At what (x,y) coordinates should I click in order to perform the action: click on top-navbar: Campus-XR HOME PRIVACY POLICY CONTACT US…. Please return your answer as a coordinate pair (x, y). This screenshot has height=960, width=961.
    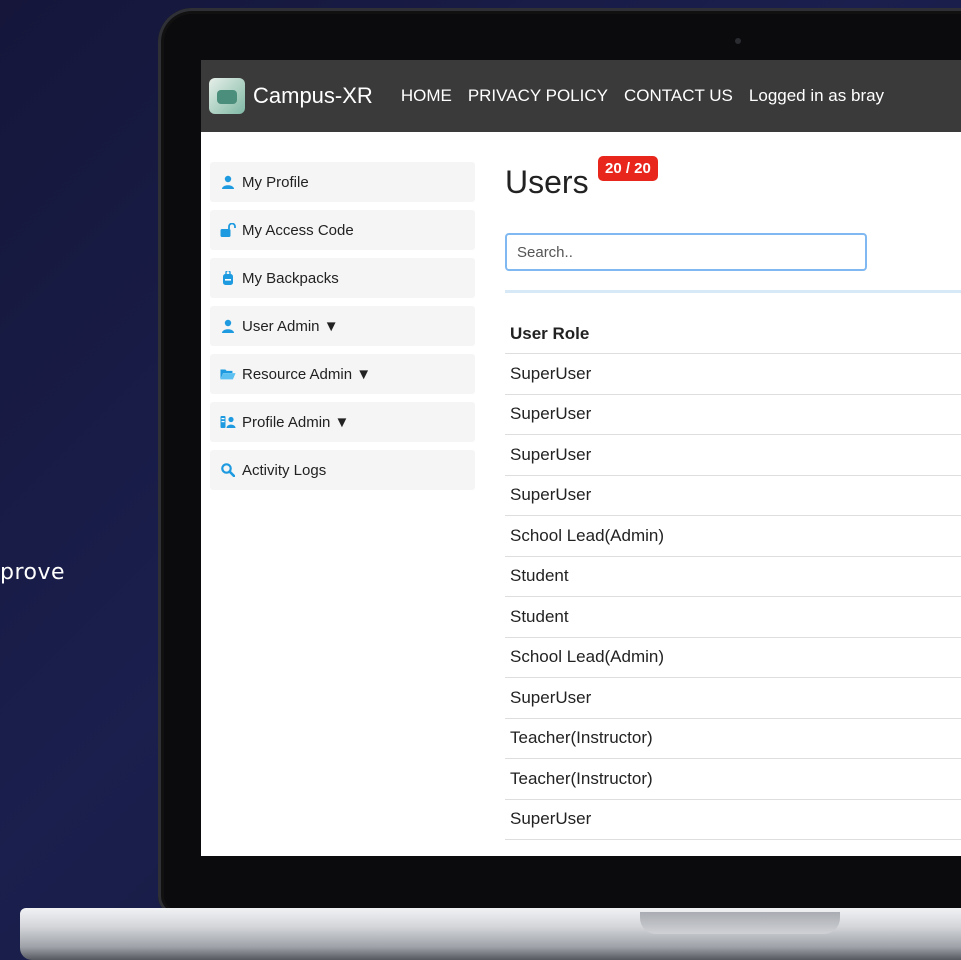
    Looking at the image, I should click on (581, 96).